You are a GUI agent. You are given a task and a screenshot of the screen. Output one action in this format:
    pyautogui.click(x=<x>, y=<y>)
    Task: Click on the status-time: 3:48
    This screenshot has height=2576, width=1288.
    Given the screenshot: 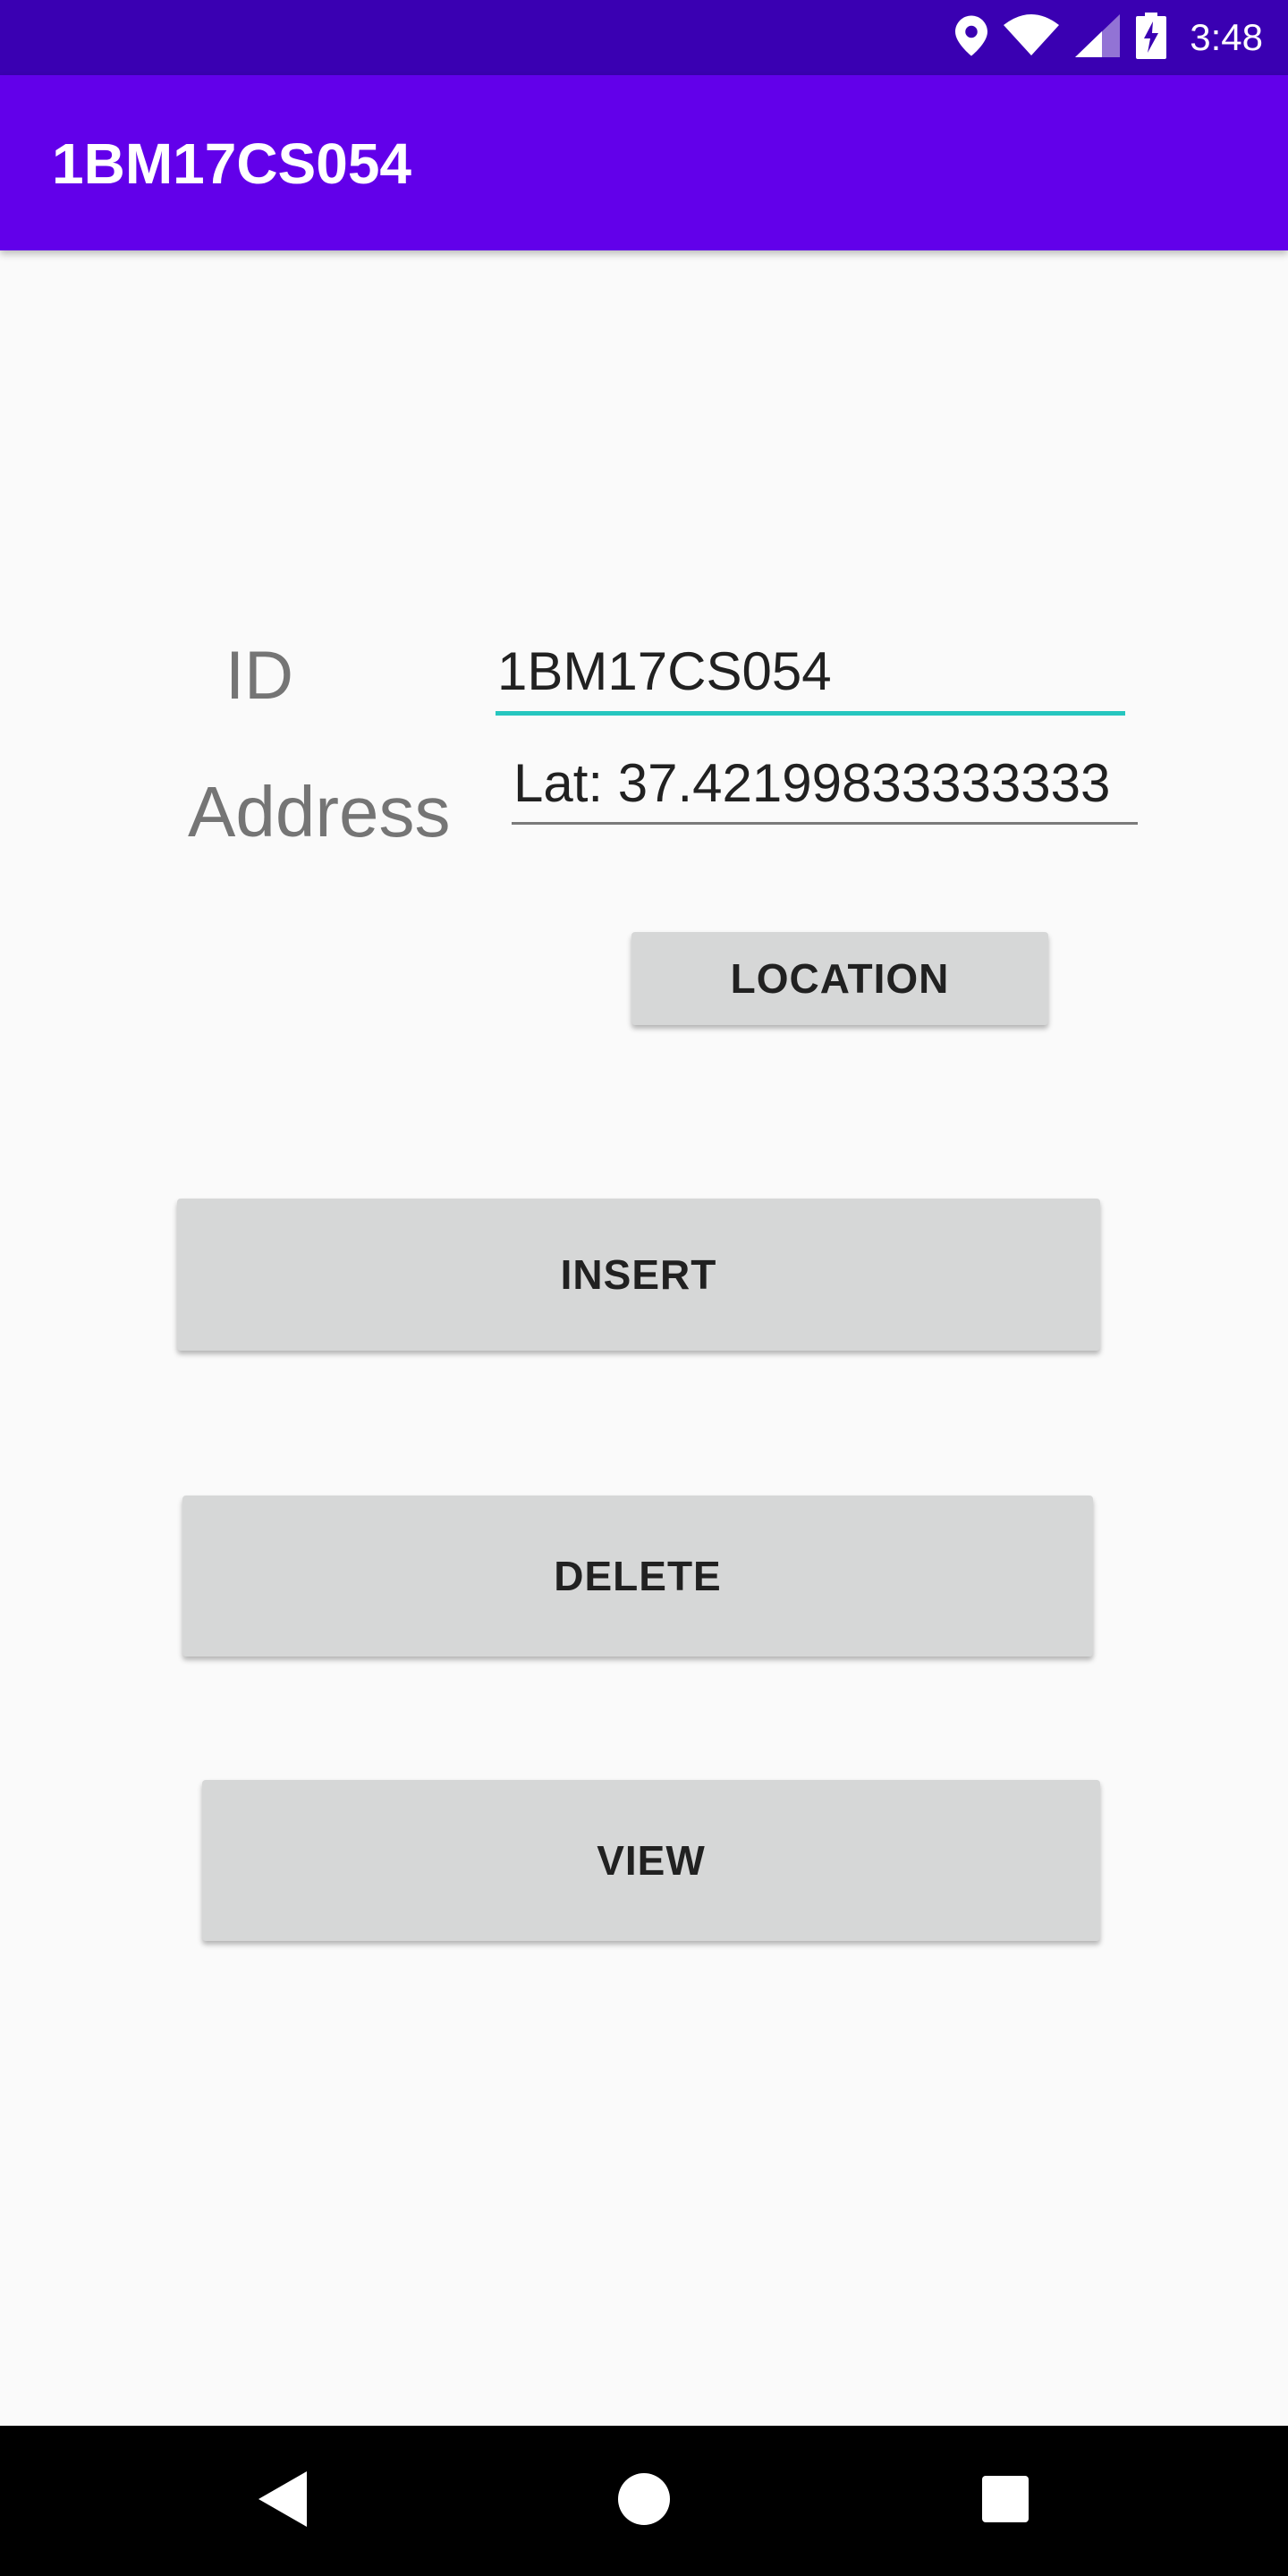 What is the action you would take?
    pyautogui.click(x=1226, y=37)
    